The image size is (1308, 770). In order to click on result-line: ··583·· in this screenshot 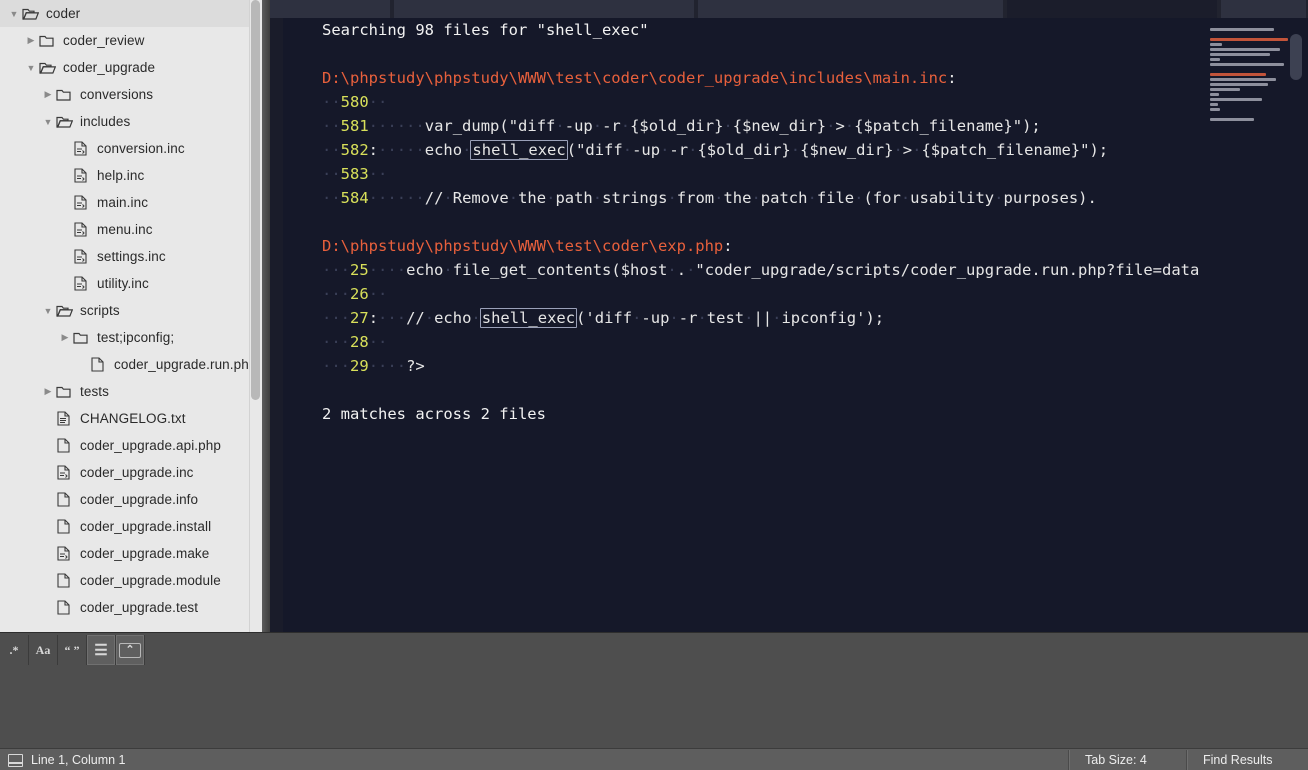, I will do `click(795, 174)`.